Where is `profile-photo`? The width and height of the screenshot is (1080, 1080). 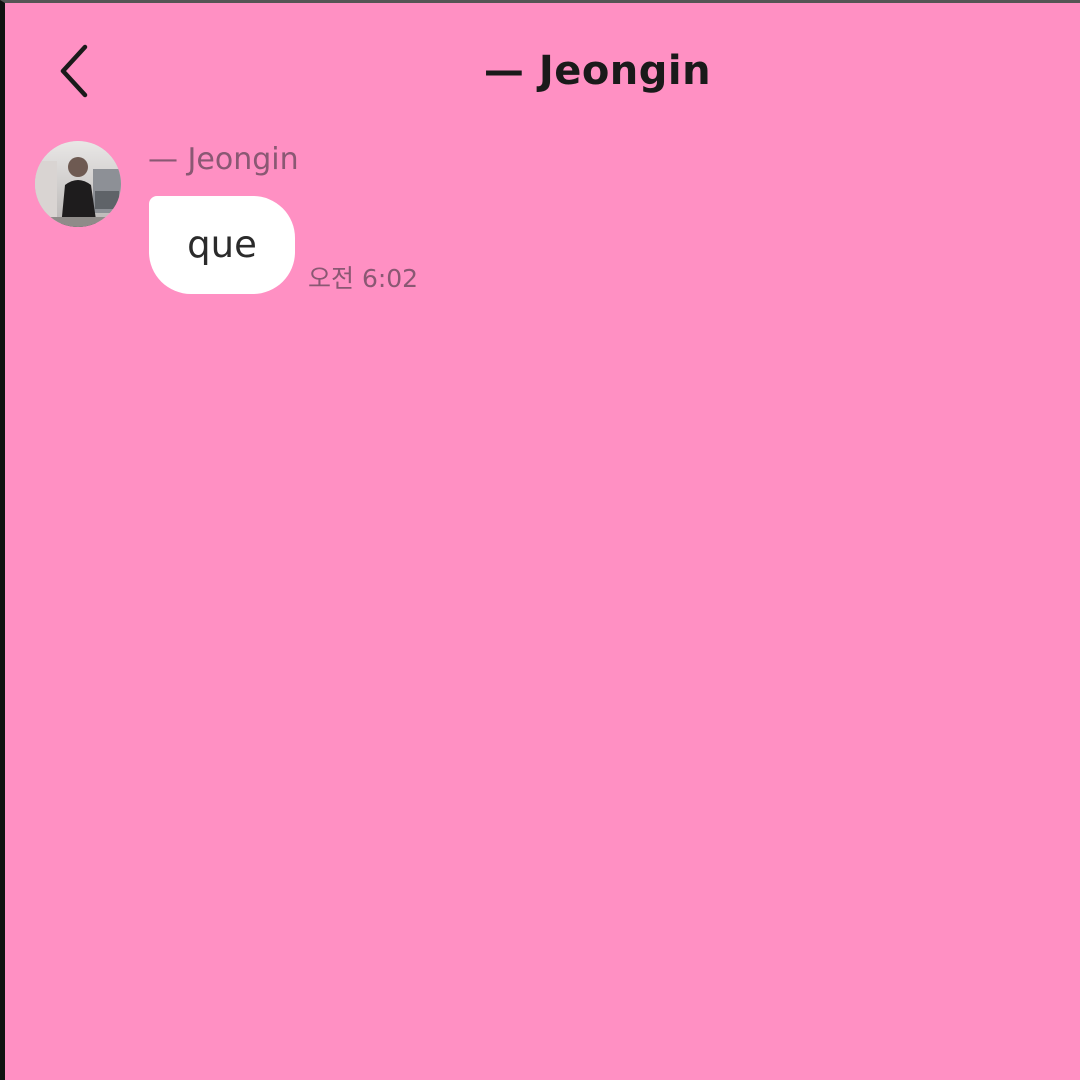
profile-photo is located at coordinates (78, 184).